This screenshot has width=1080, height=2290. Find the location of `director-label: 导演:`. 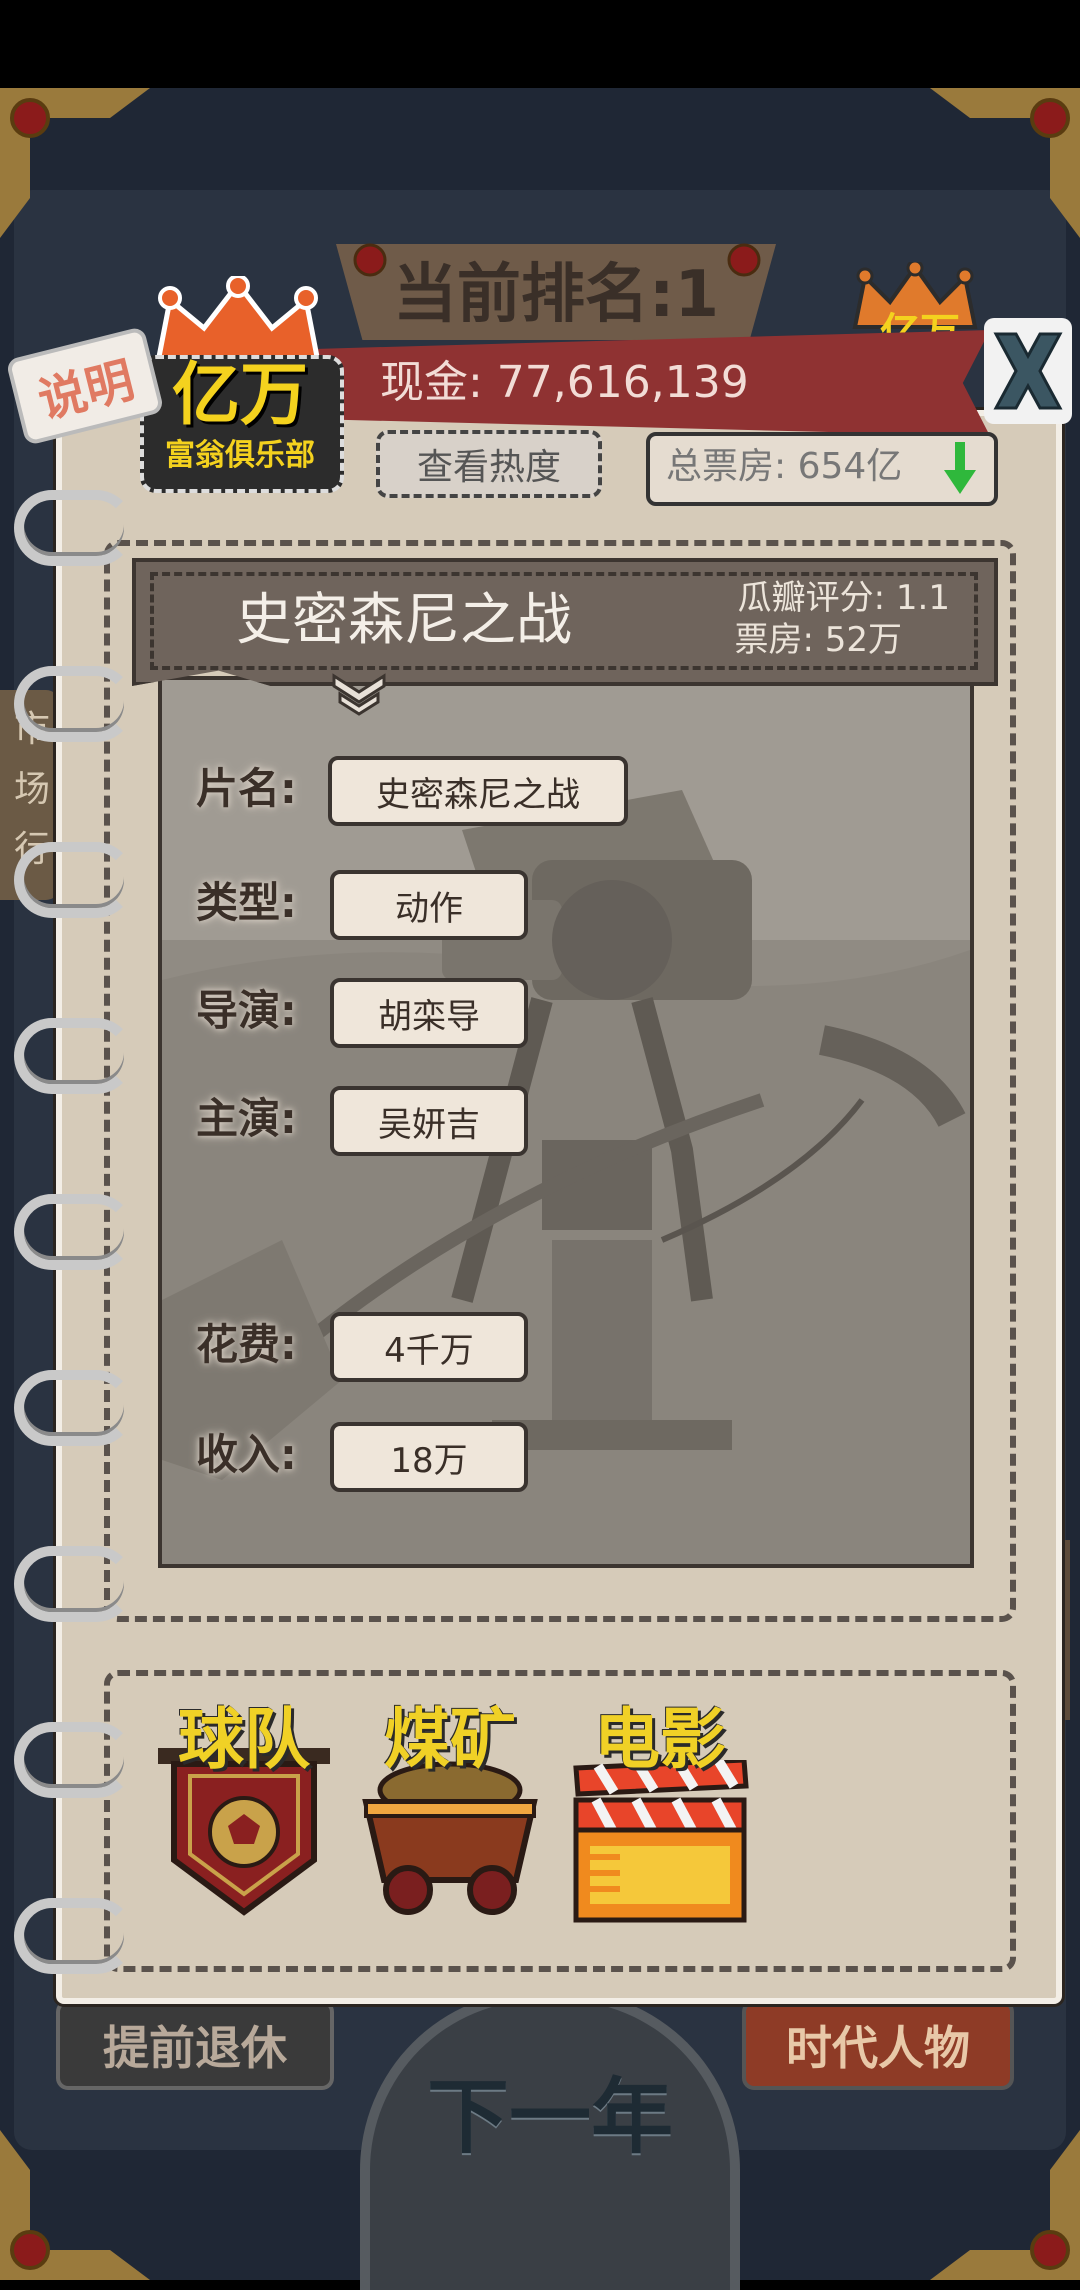

director-label: 导演: is located at coordinates (246, 1010).